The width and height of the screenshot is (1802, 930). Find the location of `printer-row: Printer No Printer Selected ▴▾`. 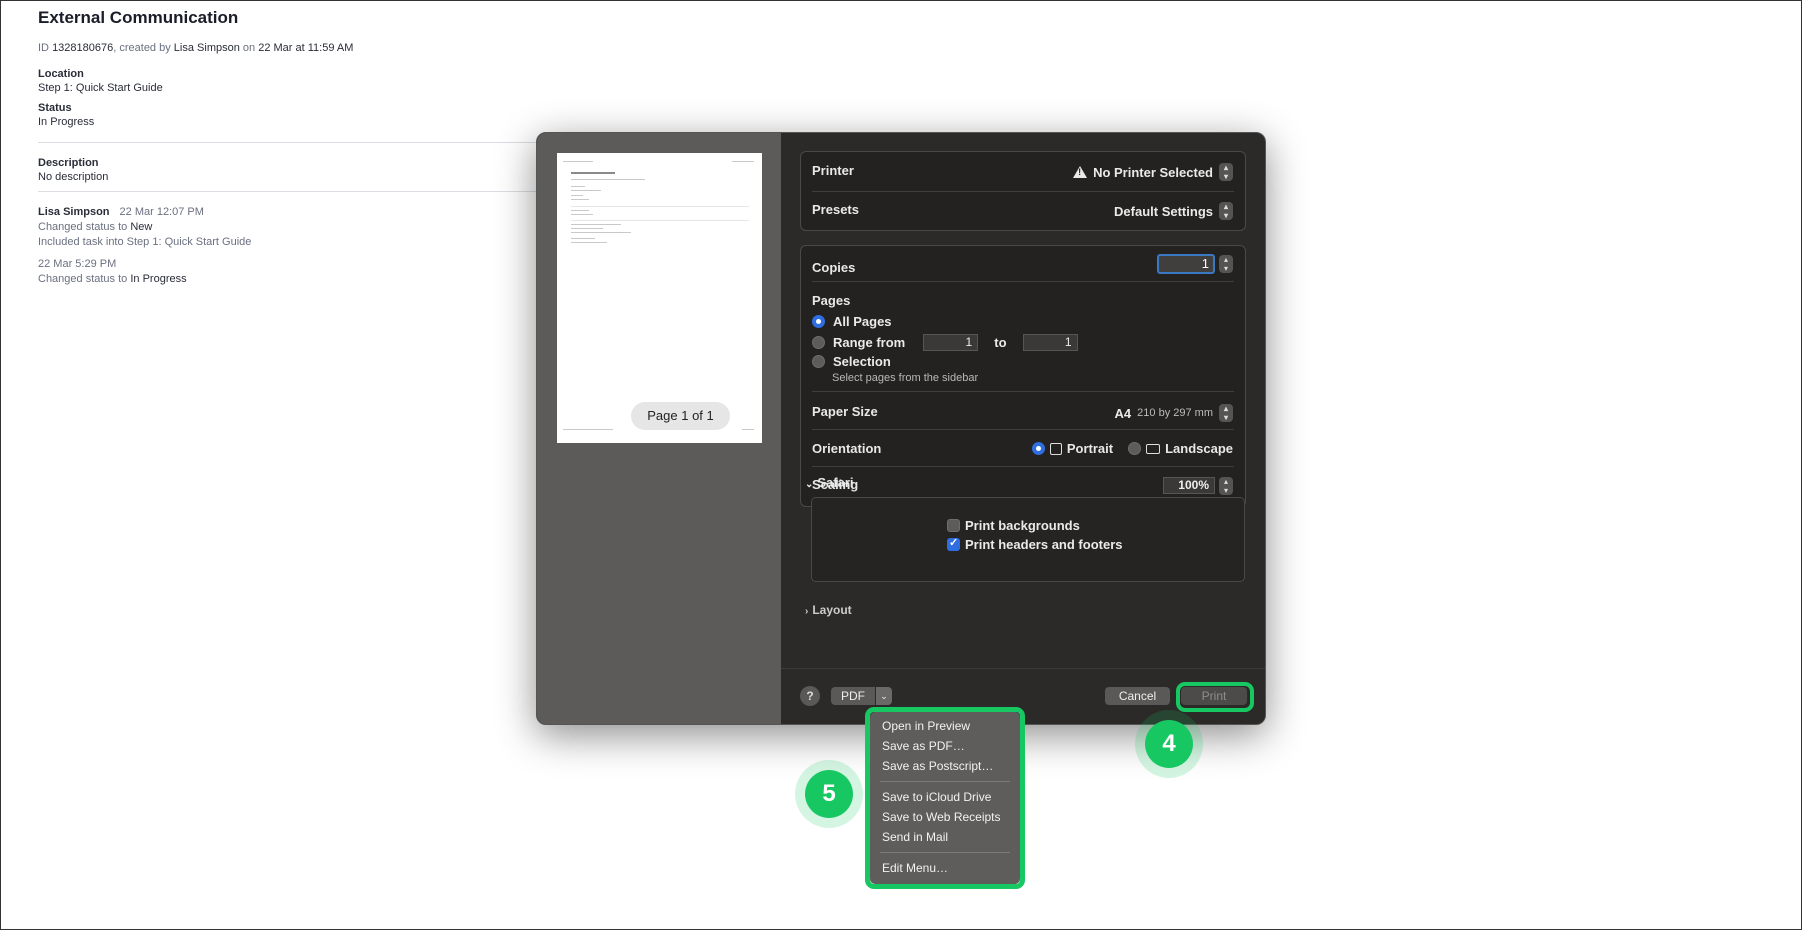

printer-row: Printer No Printer Selected ▴▾ is located at coordinates (1023, 172).